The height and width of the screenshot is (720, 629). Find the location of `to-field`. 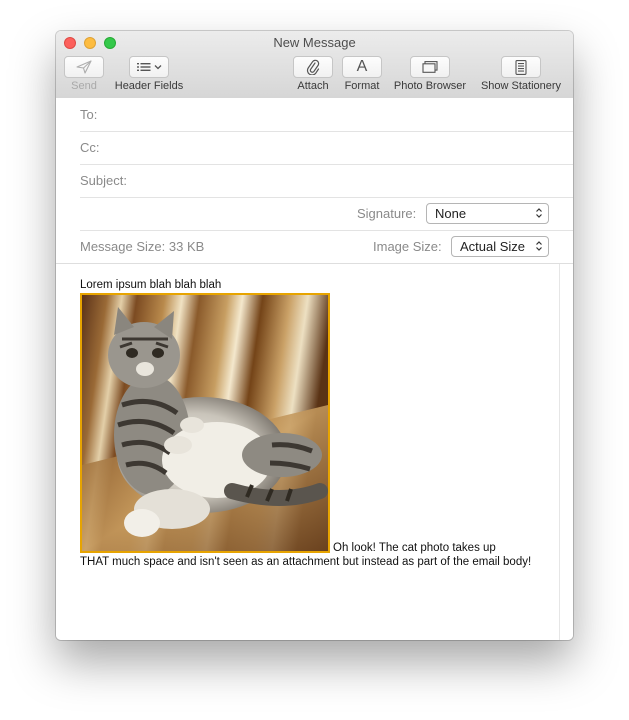

to-field is located at coordinates (324, 115).